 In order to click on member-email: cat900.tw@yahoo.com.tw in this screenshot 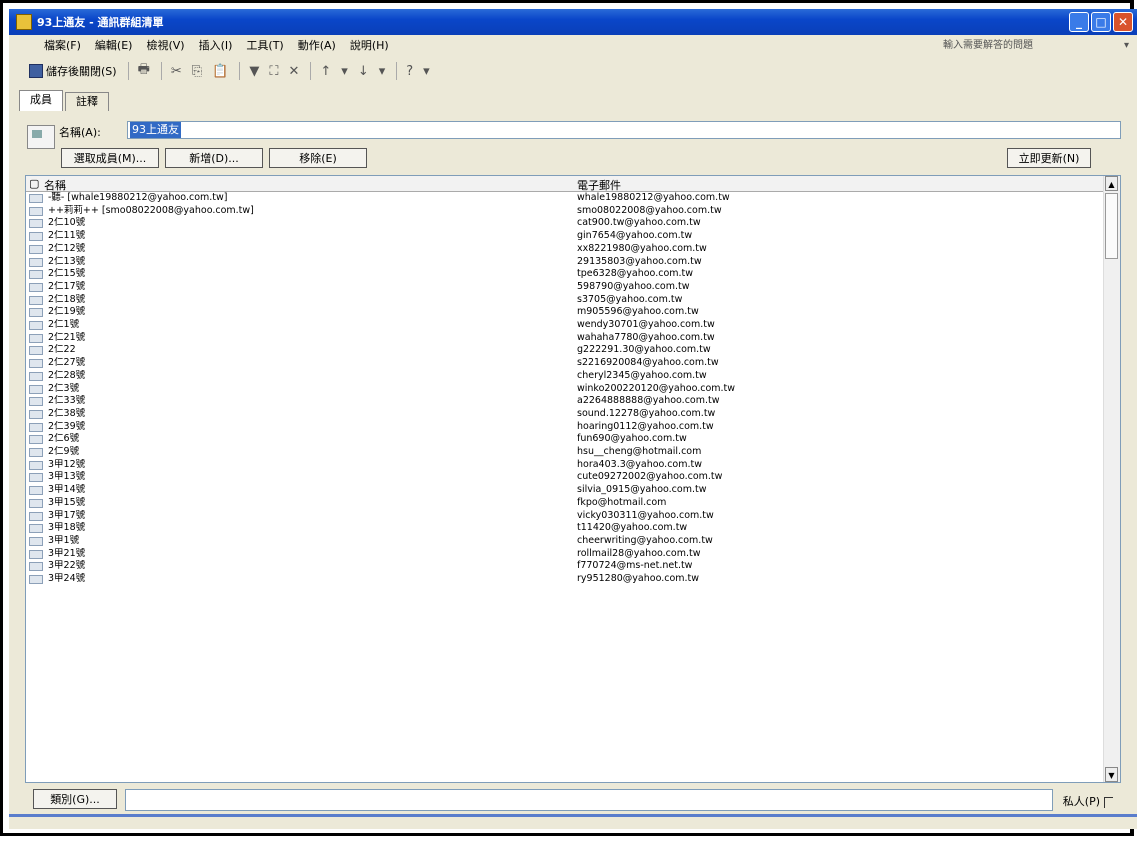, I will do `click(639, 223)`.